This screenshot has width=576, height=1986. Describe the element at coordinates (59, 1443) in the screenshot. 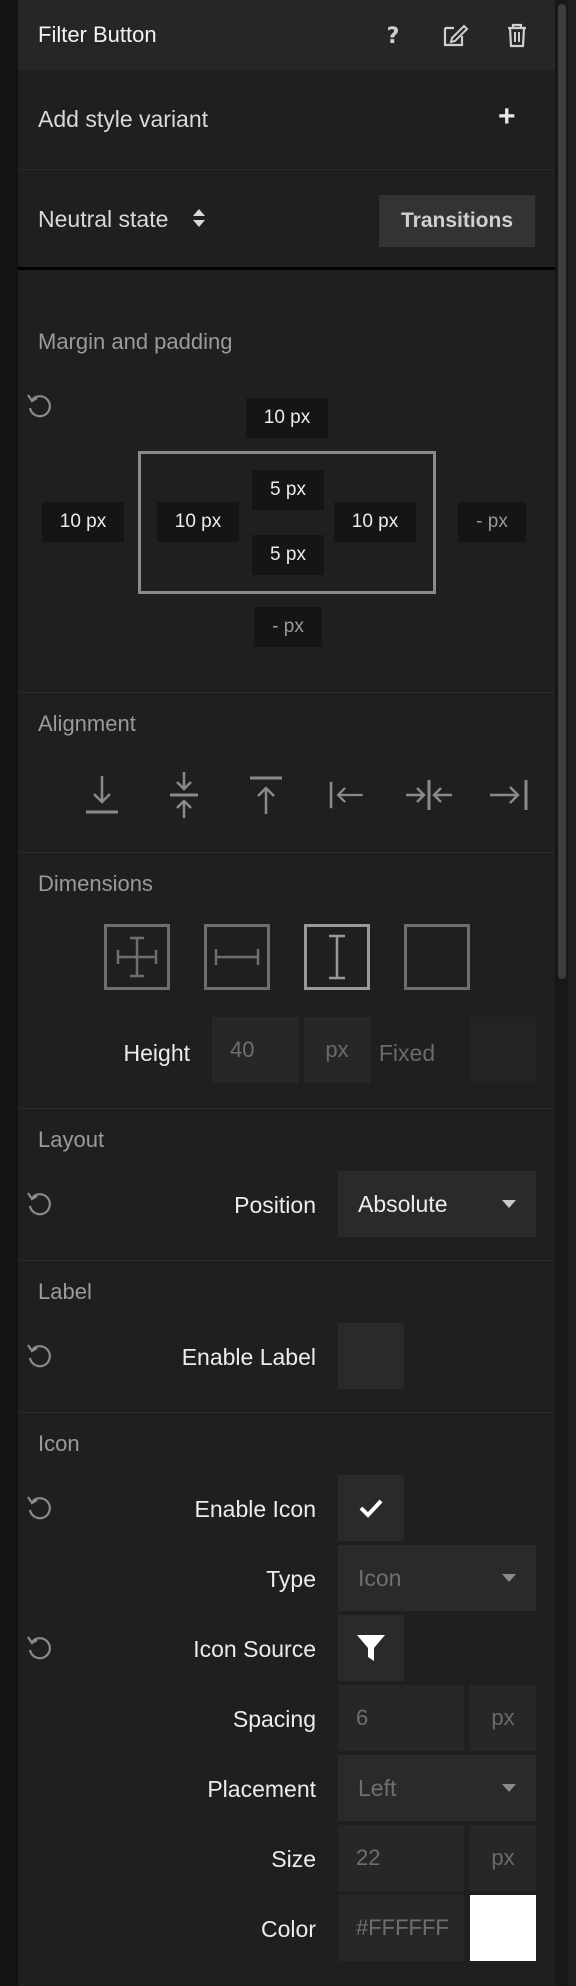

I see `icon-title: Icon` at that location.